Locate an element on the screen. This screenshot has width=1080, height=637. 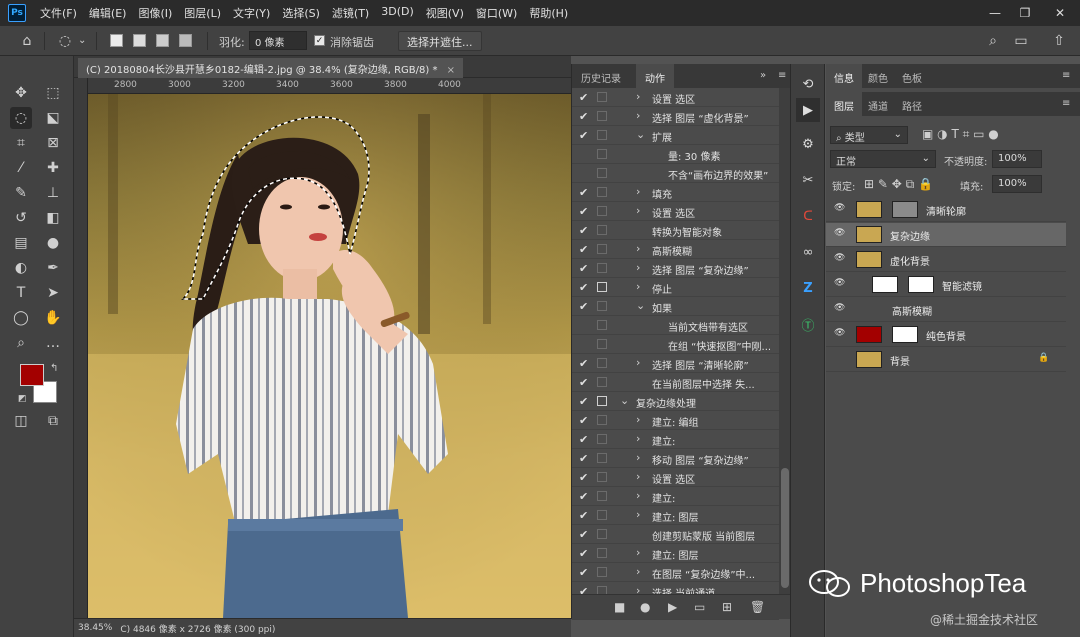
home-icon: ⌂ is located at coordinates (27, 41).